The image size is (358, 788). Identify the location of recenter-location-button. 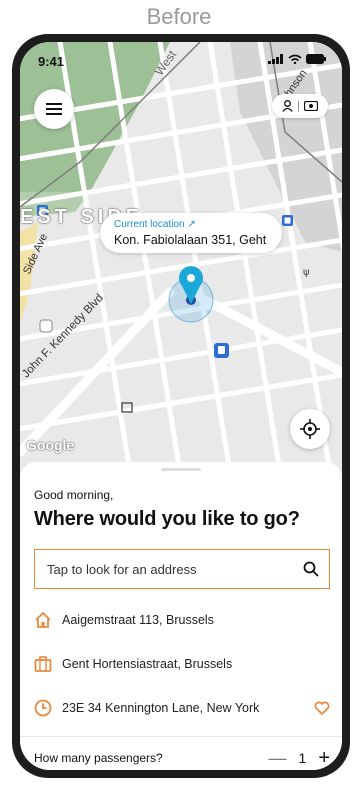
(310, 429).